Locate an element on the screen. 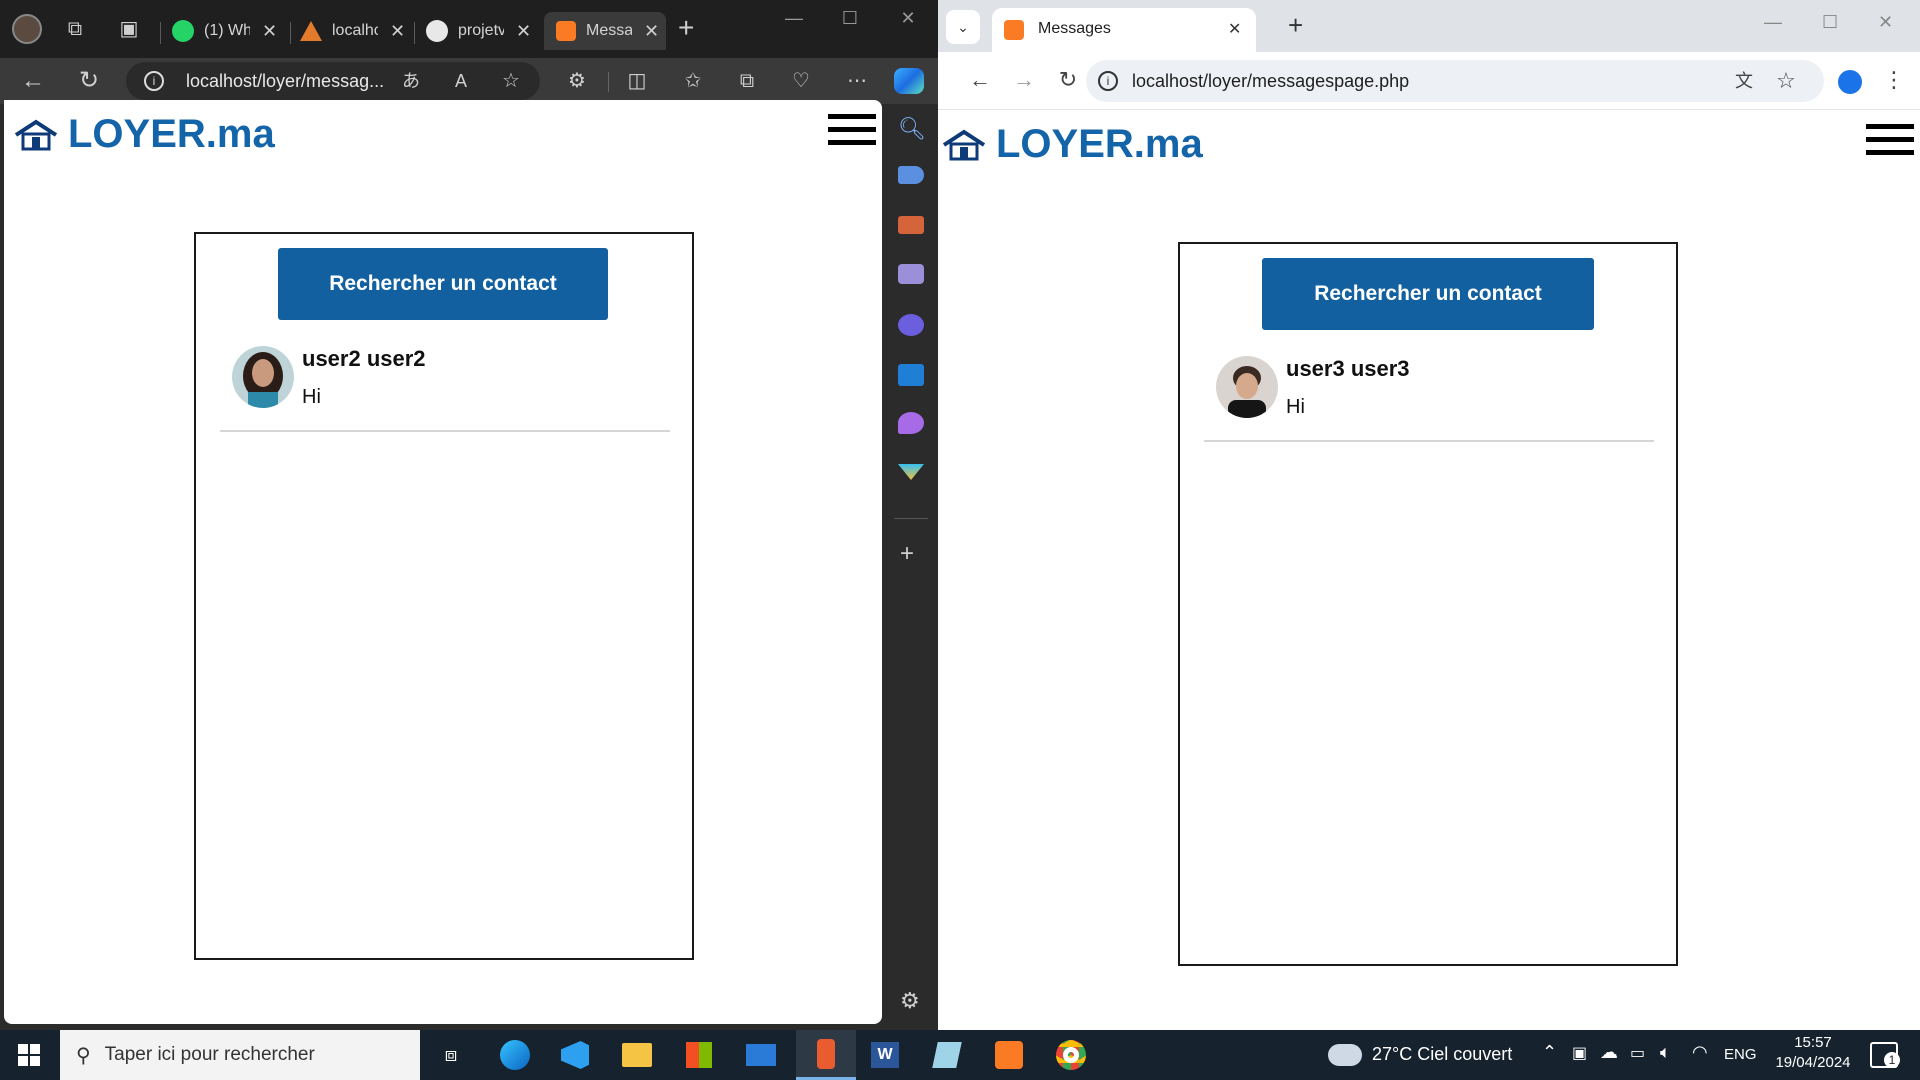 The height and width of the screenshot is (1080, 1920). tab-title: localhc is located at coordinates (355, 30).